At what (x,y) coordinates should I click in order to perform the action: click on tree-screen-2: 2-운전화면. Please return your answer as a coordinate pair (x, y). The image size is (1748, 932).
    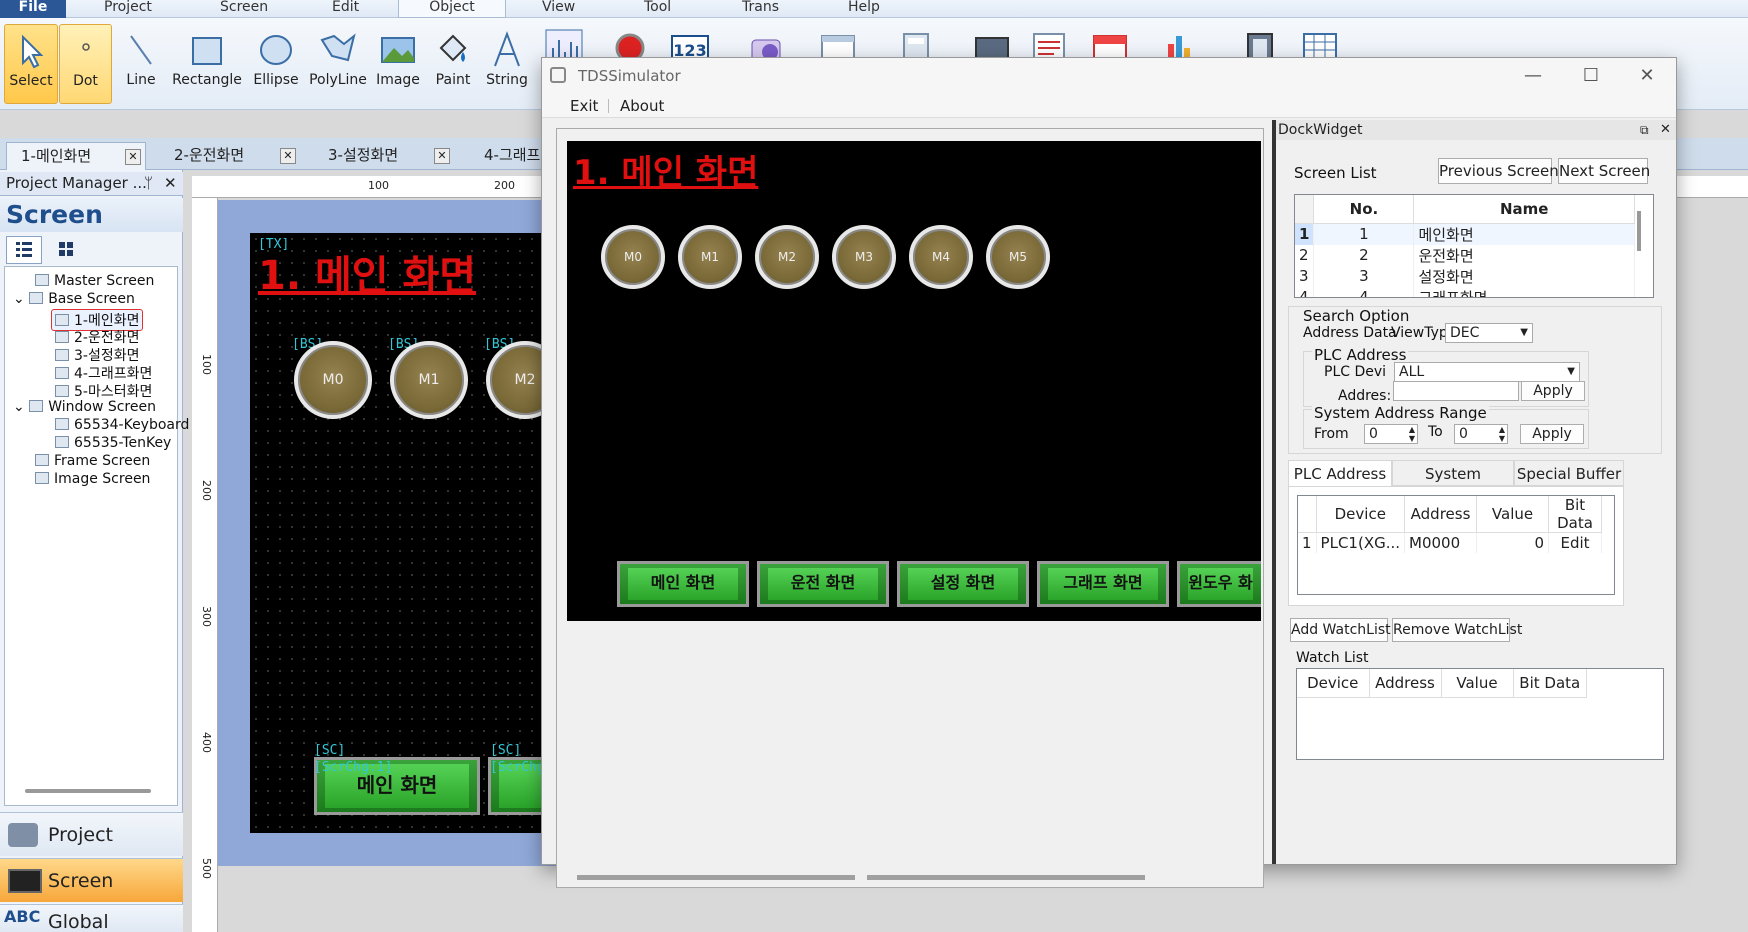
    Looking at the image, I should click on (97, 337).